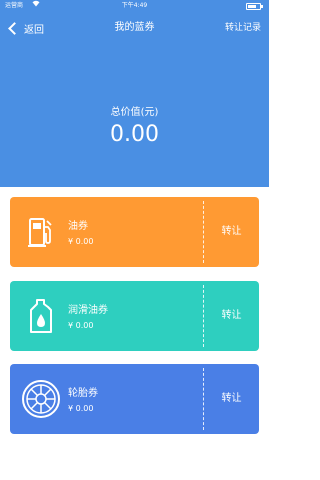 The width and height of the screenshot is (320, 480). Describe the element at coordinates (134, 232) in the screenshot. I see `fuel-coupon-card: 油券 ¥ 0.00 转让` at that location.